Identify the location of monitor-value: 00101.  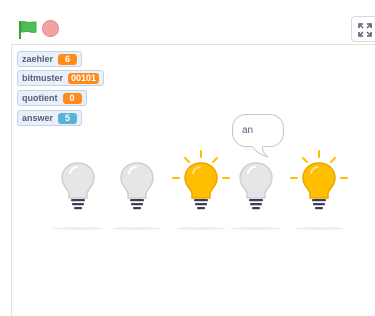
(84, 78).